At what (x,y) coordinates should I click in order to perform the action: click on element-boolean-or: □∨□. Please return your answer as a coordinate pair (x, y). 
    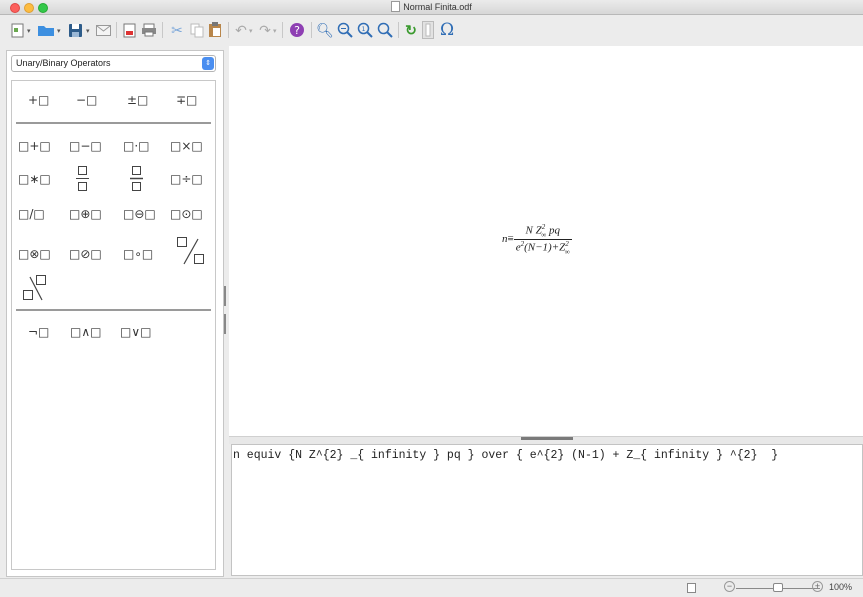
    Looking at the image, I should click on (135, 332).